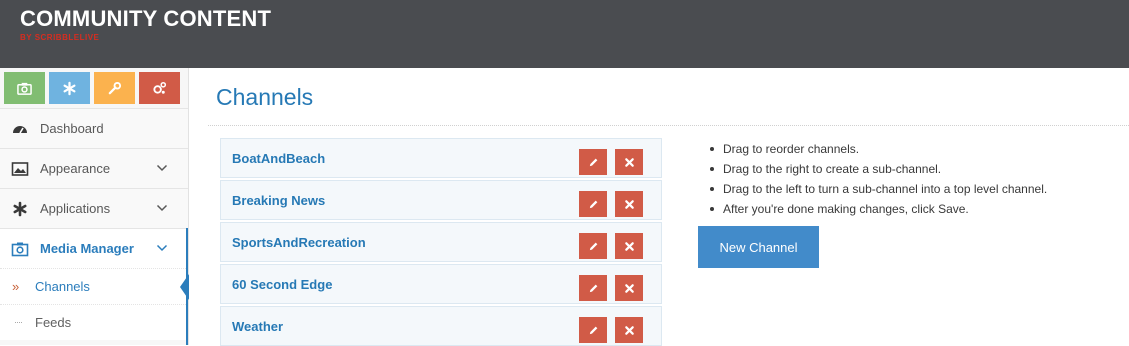 Image resolution: width=1129 pixels, height=346 pixels. I want to click on camera-shortcut-button, so click(24, 88).